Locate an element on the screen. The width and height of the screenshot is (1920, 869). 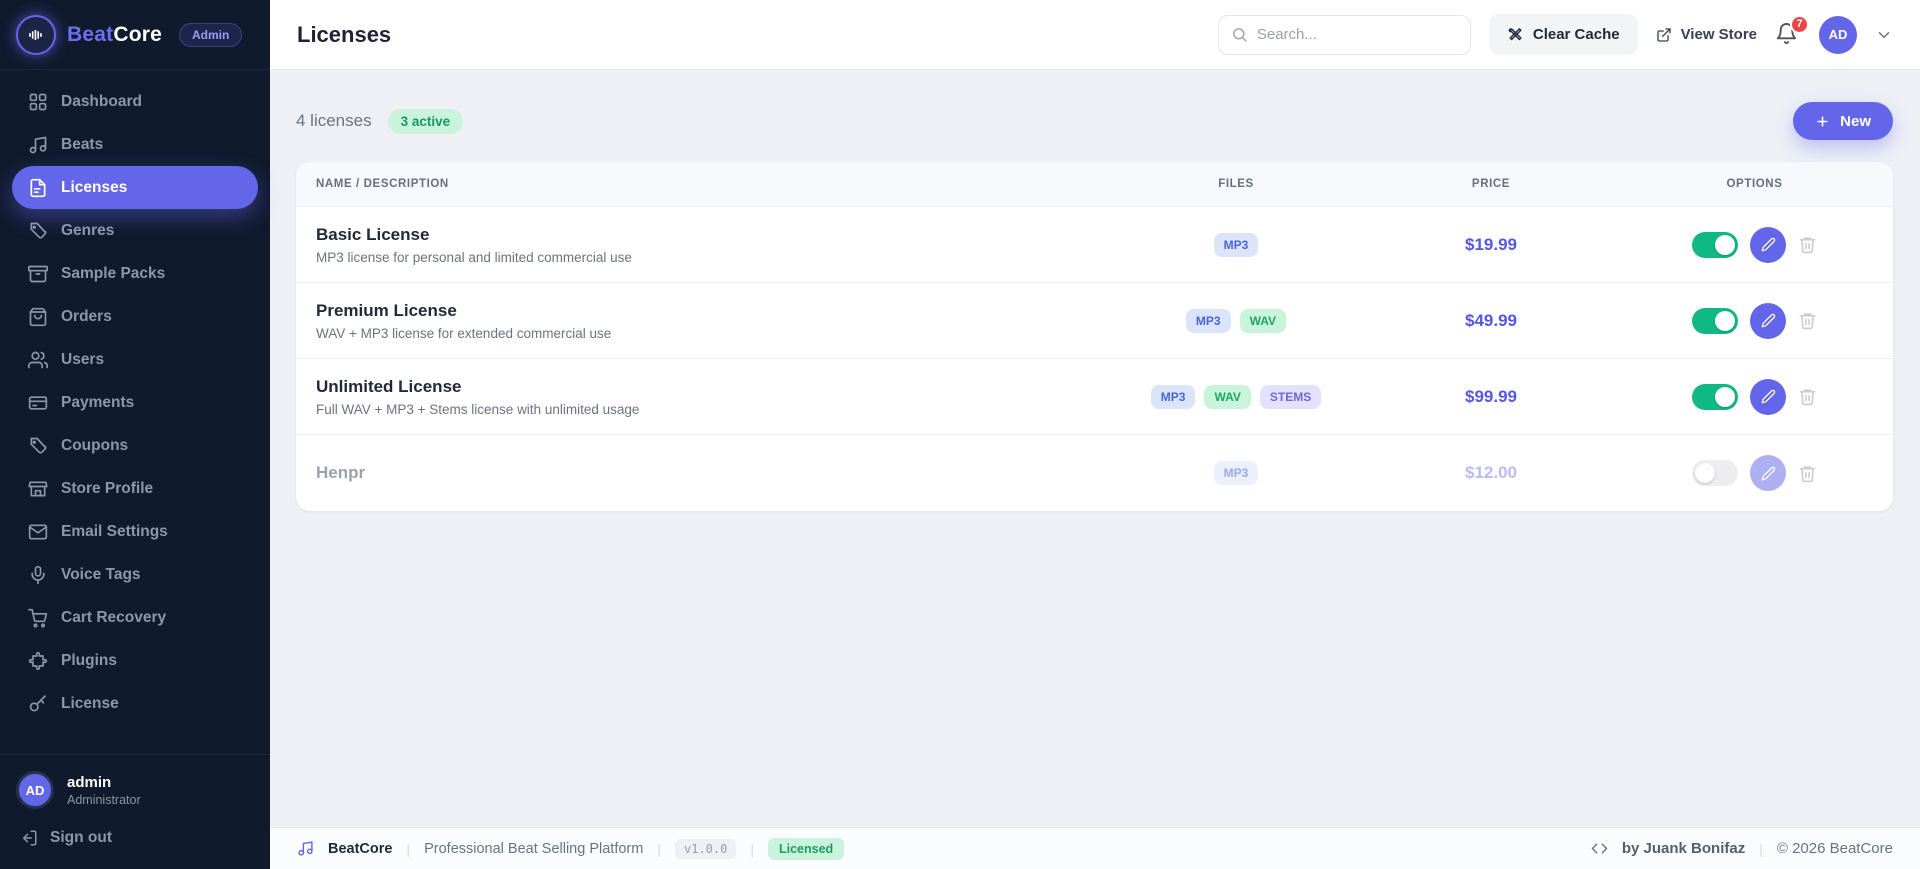
sidebar-item-cart-recovery: Cart Recovery is located at coordinates (135, 617).